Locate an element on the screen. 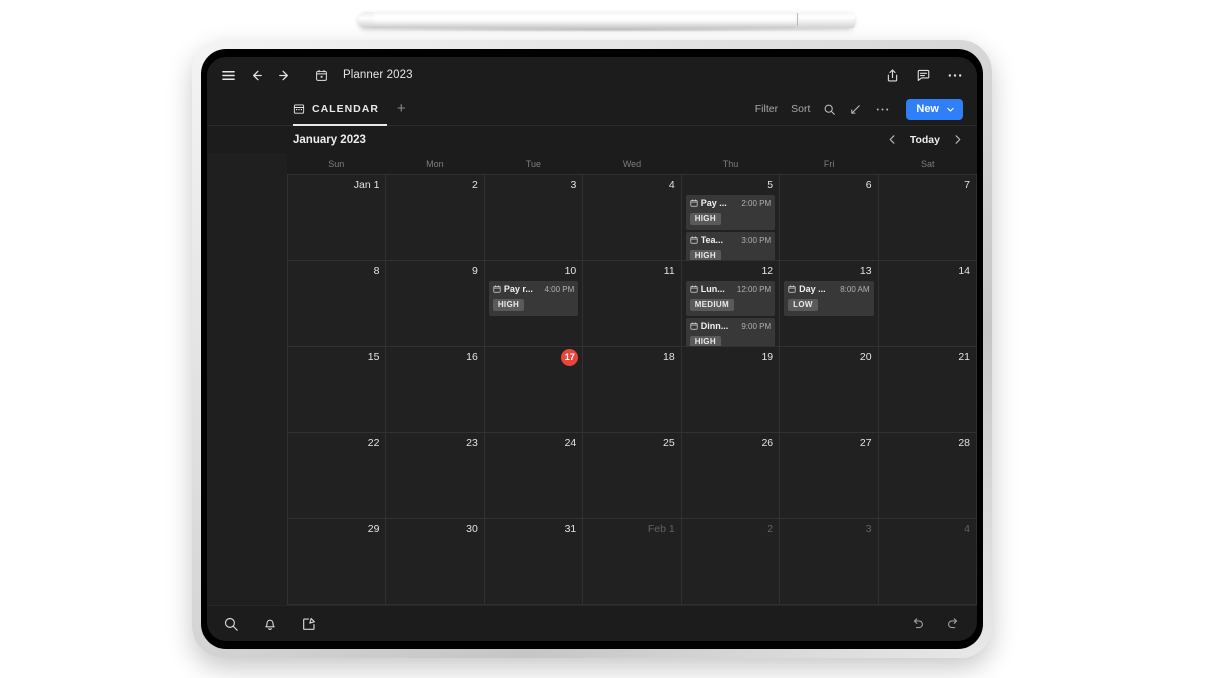  tab-calendar-label: CALENDAR is located at coordinates (345, 109).